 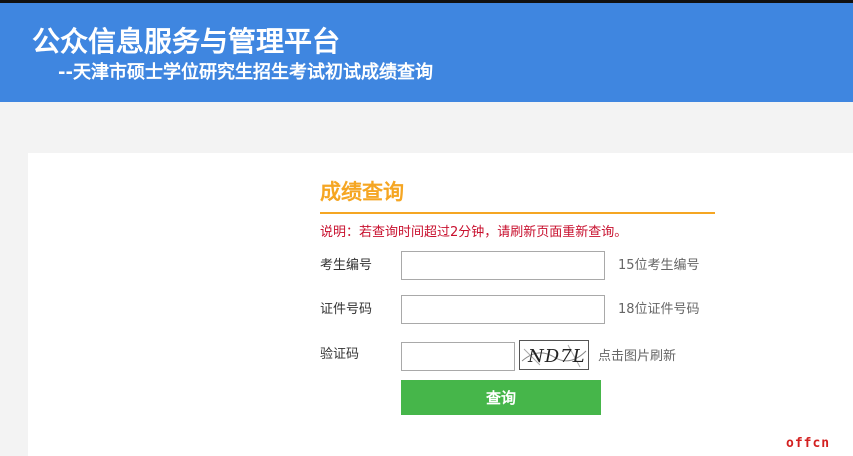 I want to click on captcha-label: 验证码, so click(x=340, y=354).